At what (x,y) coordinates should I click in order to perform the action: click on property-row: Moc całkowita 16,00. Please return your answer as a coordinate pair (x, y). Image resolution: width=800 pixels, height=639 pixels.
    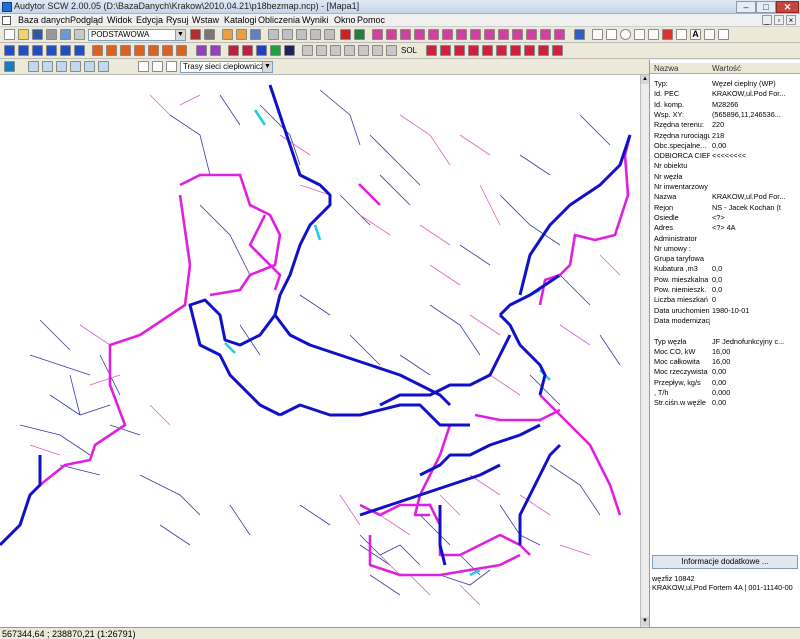
    Looking at the image, I should click on (725, 362).